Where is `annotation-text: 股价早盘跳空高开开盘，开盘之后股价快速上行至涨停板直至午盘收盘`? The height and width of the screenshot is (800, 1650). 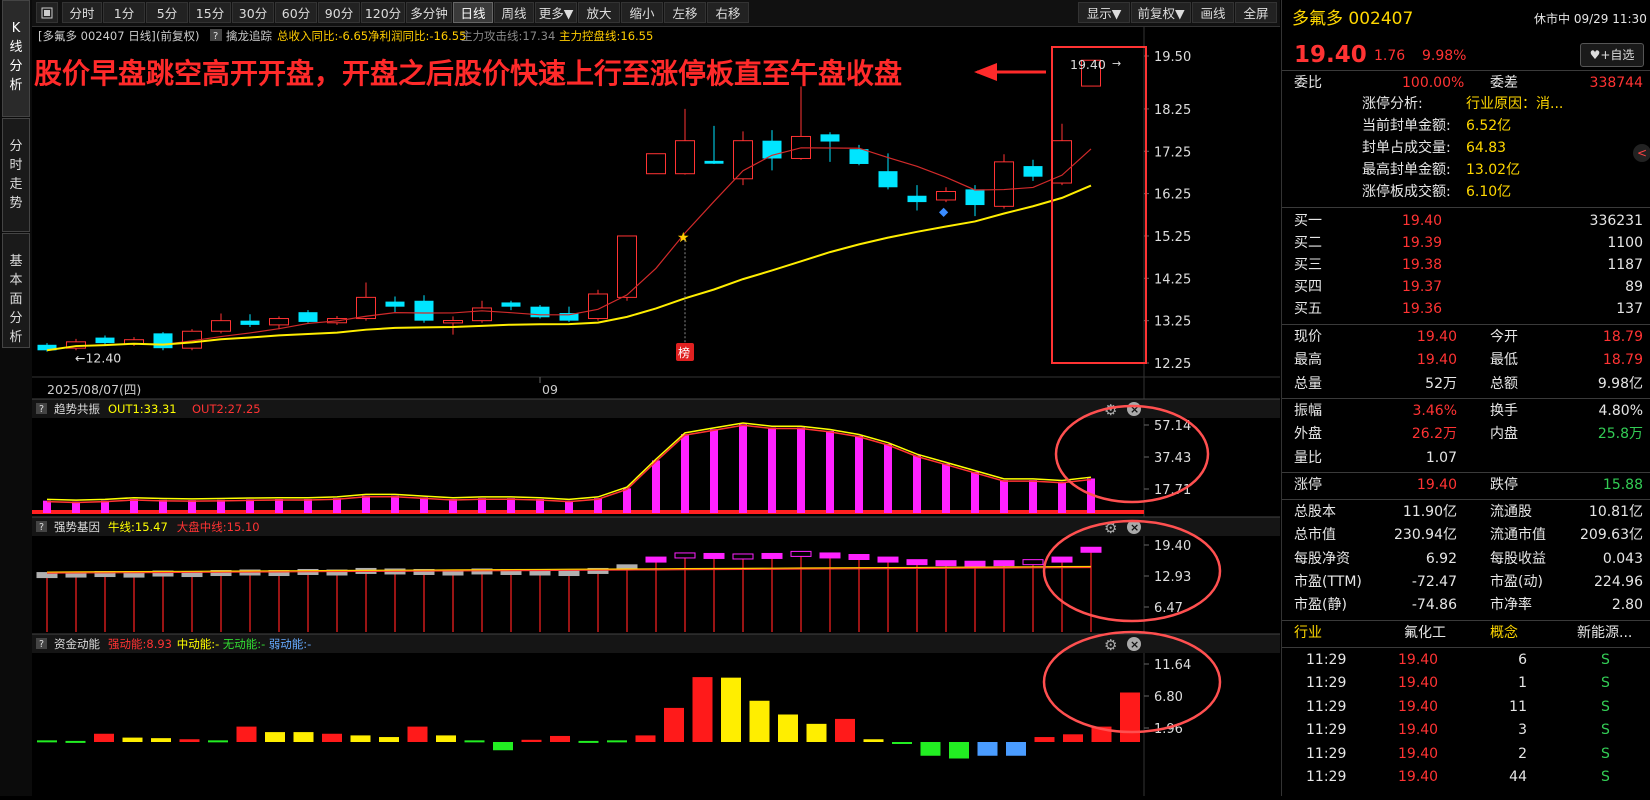
annotation-text: 股价早盘跳空高开开盘，开盘之后股价快速上行至涨停板直至午盘收盘 is located at coordinates (468, 73).